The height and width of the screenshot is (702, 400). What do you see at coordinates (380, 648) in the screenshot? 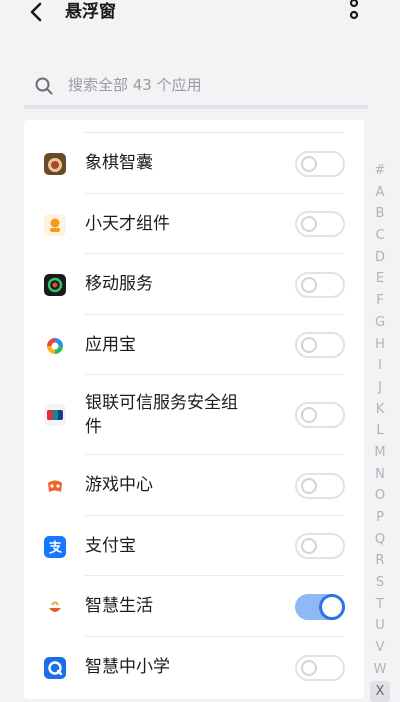
I see `alpha-index-letter: V` at bounding box center [380, 648].